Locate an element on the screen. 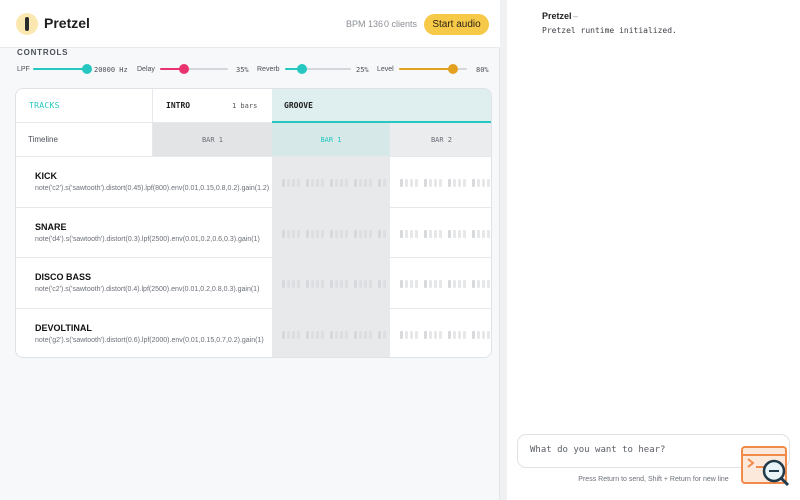 The width and height of the screenshot is (800, 500). level-slider is located at coordinates (433, 69).